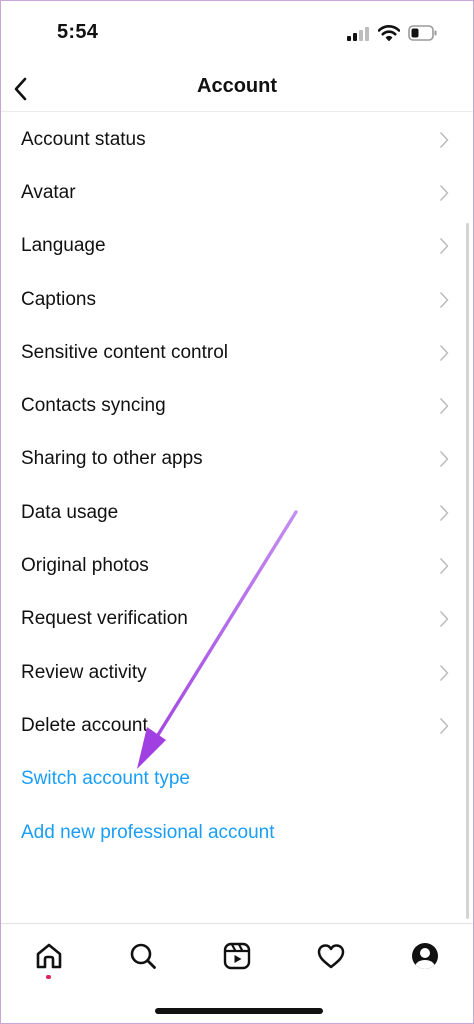 The image size is (474, 1024). I want to click on add-professional-account-link: Add new professional account, so click(237, 832).